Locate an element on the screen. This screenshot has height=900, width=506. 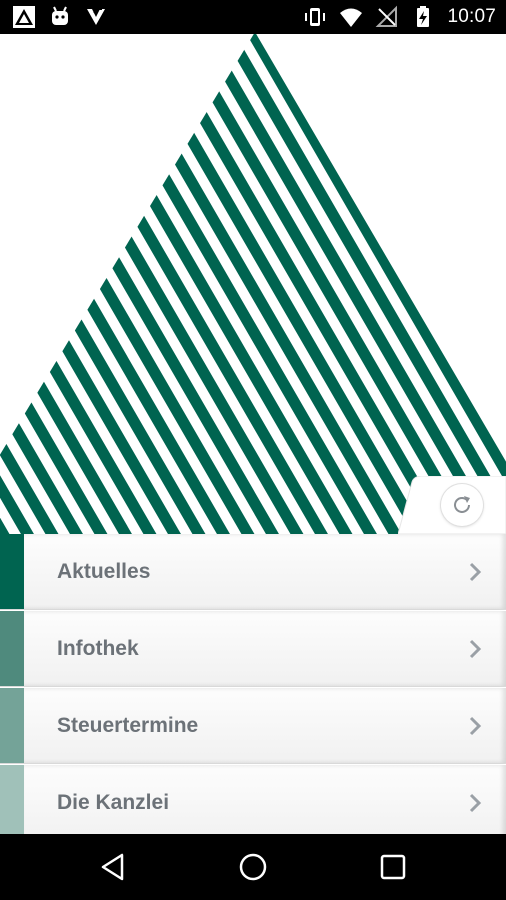
download-arrow-icon is located at coordinates (96, 17).